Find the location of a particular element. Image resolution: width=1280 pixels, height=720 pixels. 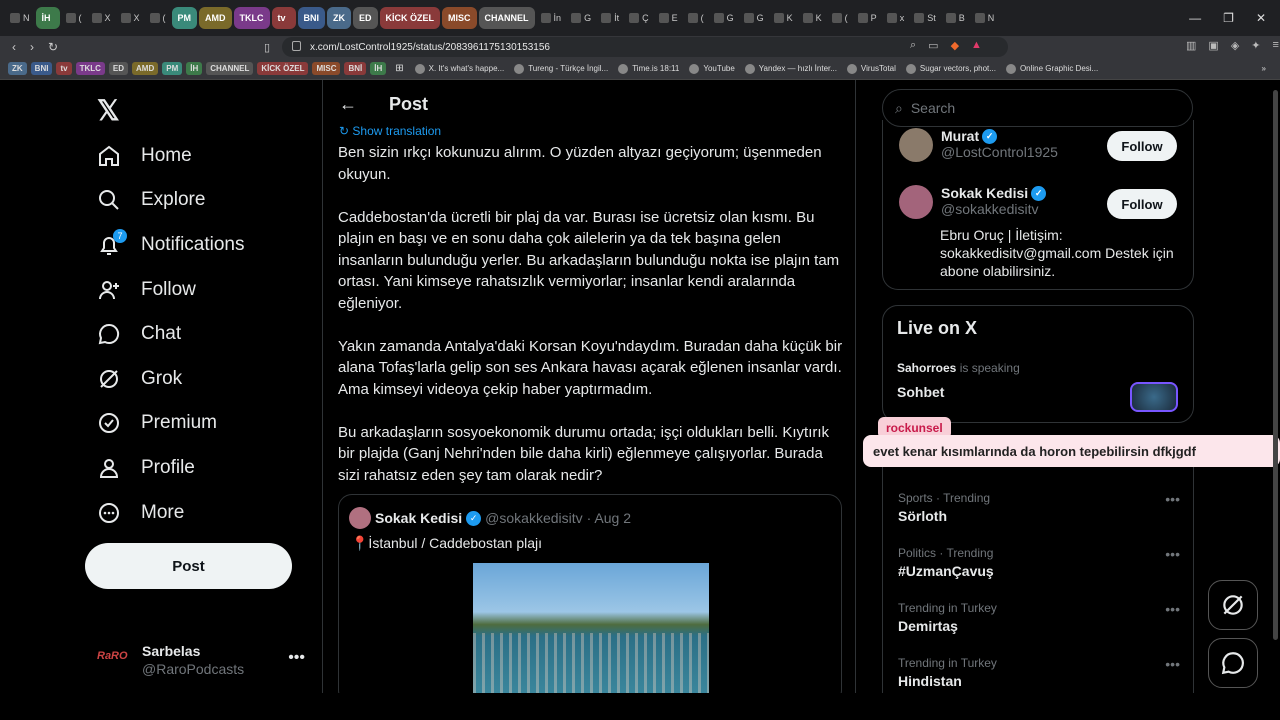

beach-photo is located at coordinates (591, 628).